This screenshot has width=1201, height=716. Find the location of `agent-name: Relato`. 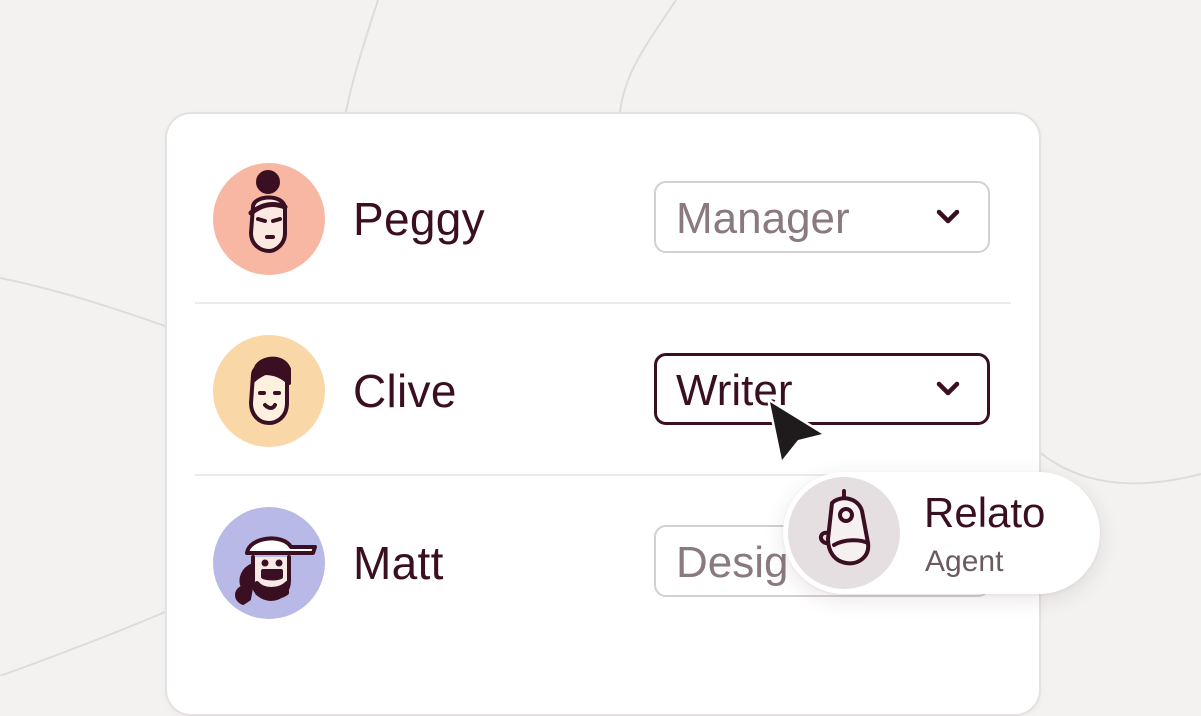

agent-name: Relato is located at coordinates (985, 512).